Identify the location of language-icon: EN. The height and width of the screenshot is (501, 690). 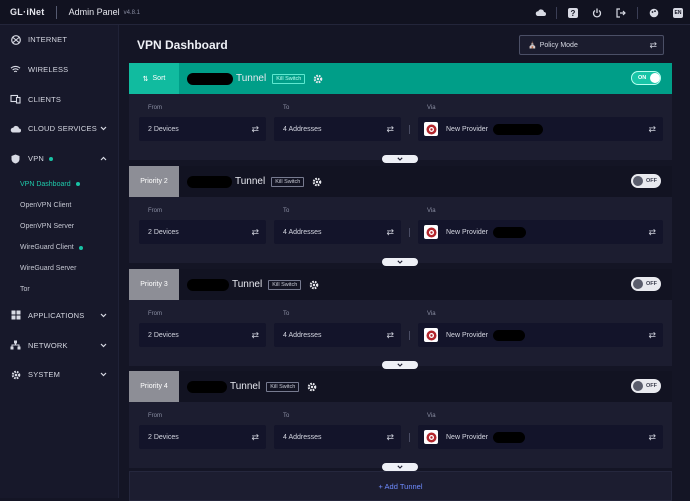
(678, 12).